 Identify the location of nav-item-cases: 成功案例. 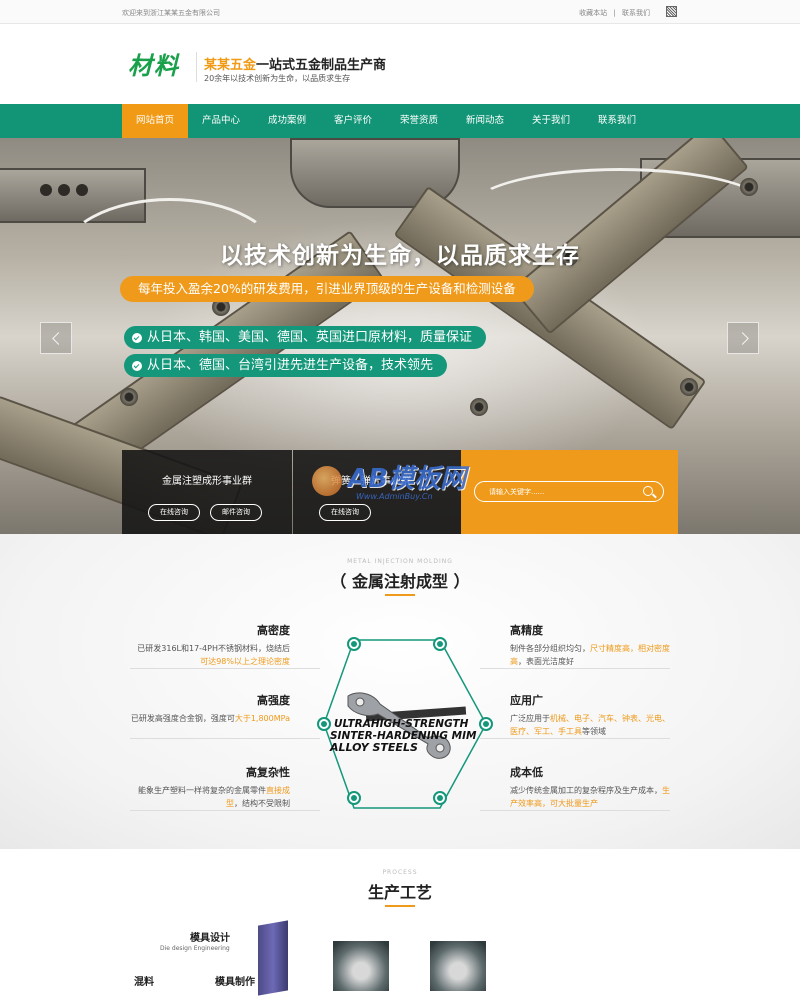
(287, 121).